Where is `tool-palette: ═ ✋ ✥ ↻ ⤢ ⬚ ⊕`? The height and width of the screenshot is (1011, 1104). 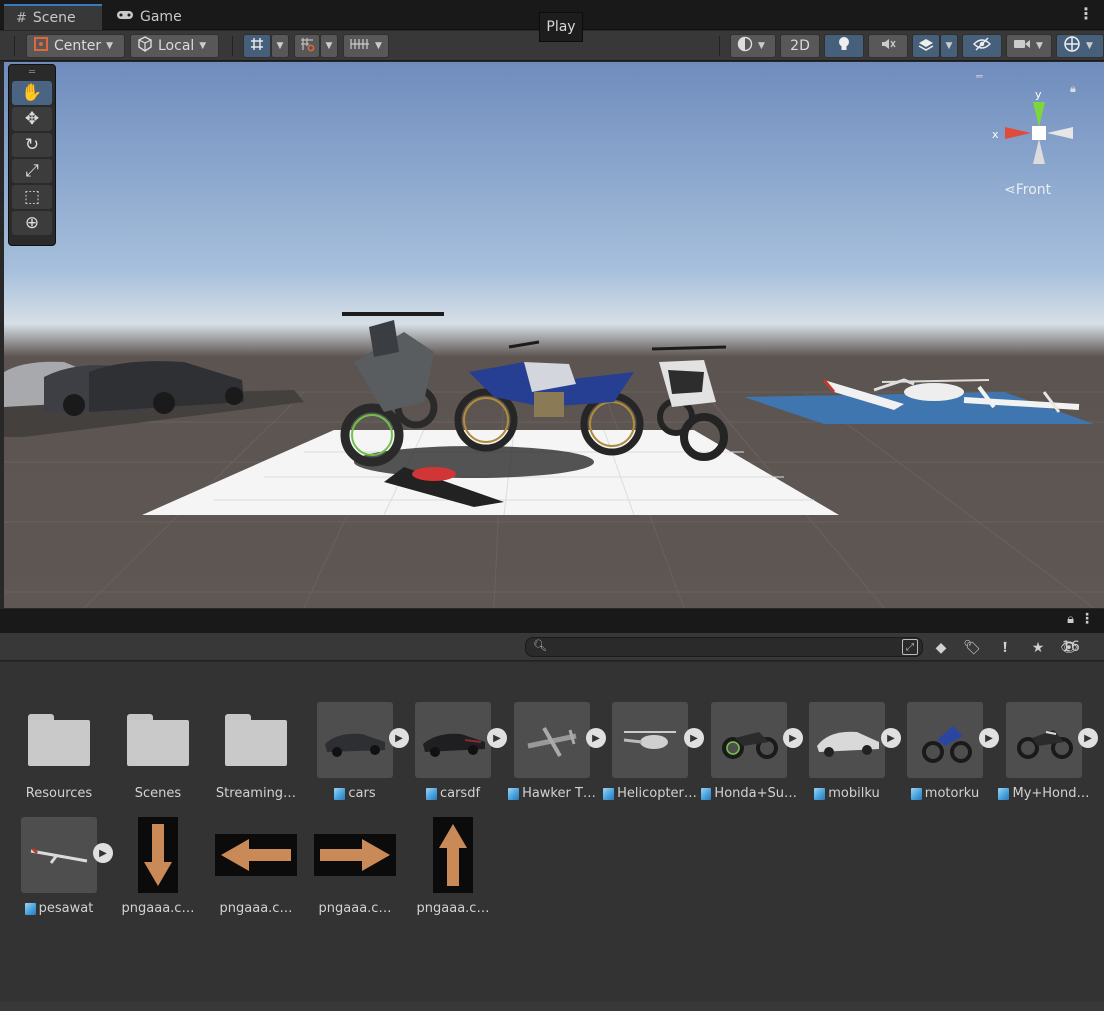 tool-palette: ═ ✋ ✥ ↻ ⤢ ⬚ ⊕ is located at coordinates (32, 155).